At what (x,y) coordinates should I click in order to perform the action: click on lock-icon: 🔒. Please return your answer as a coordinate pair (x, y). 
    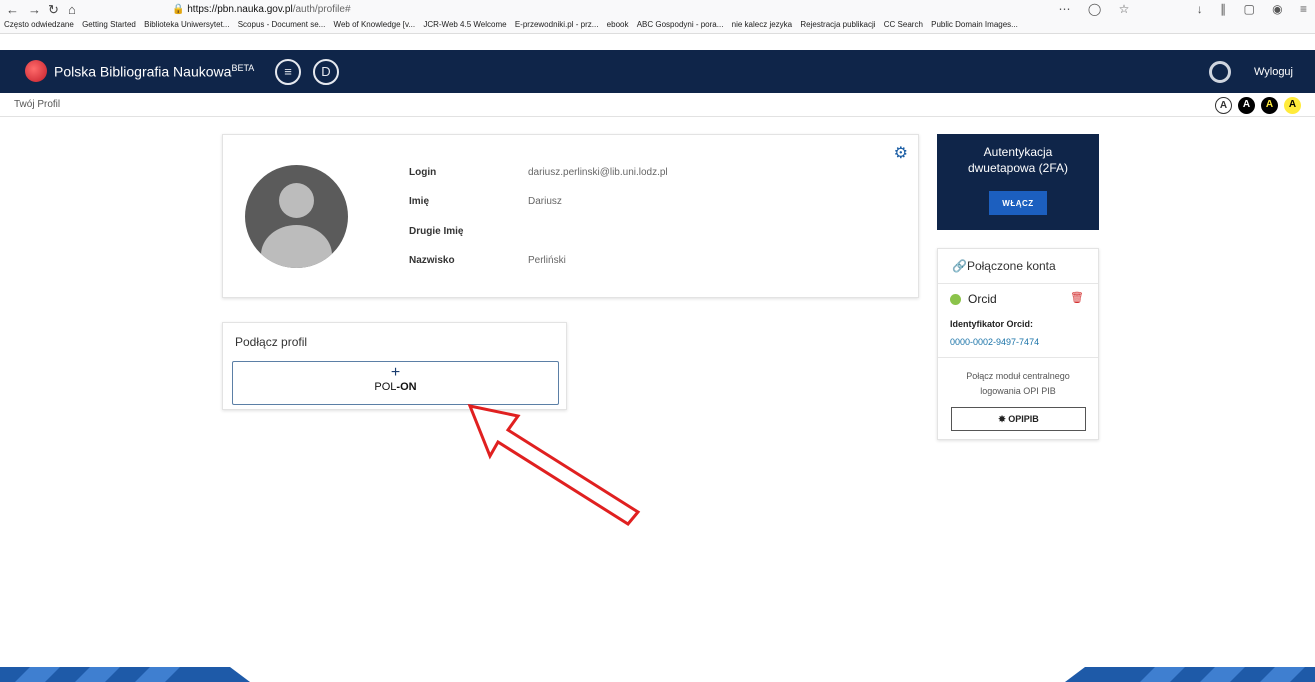
    Looking at the image, I should click on (178, 9).